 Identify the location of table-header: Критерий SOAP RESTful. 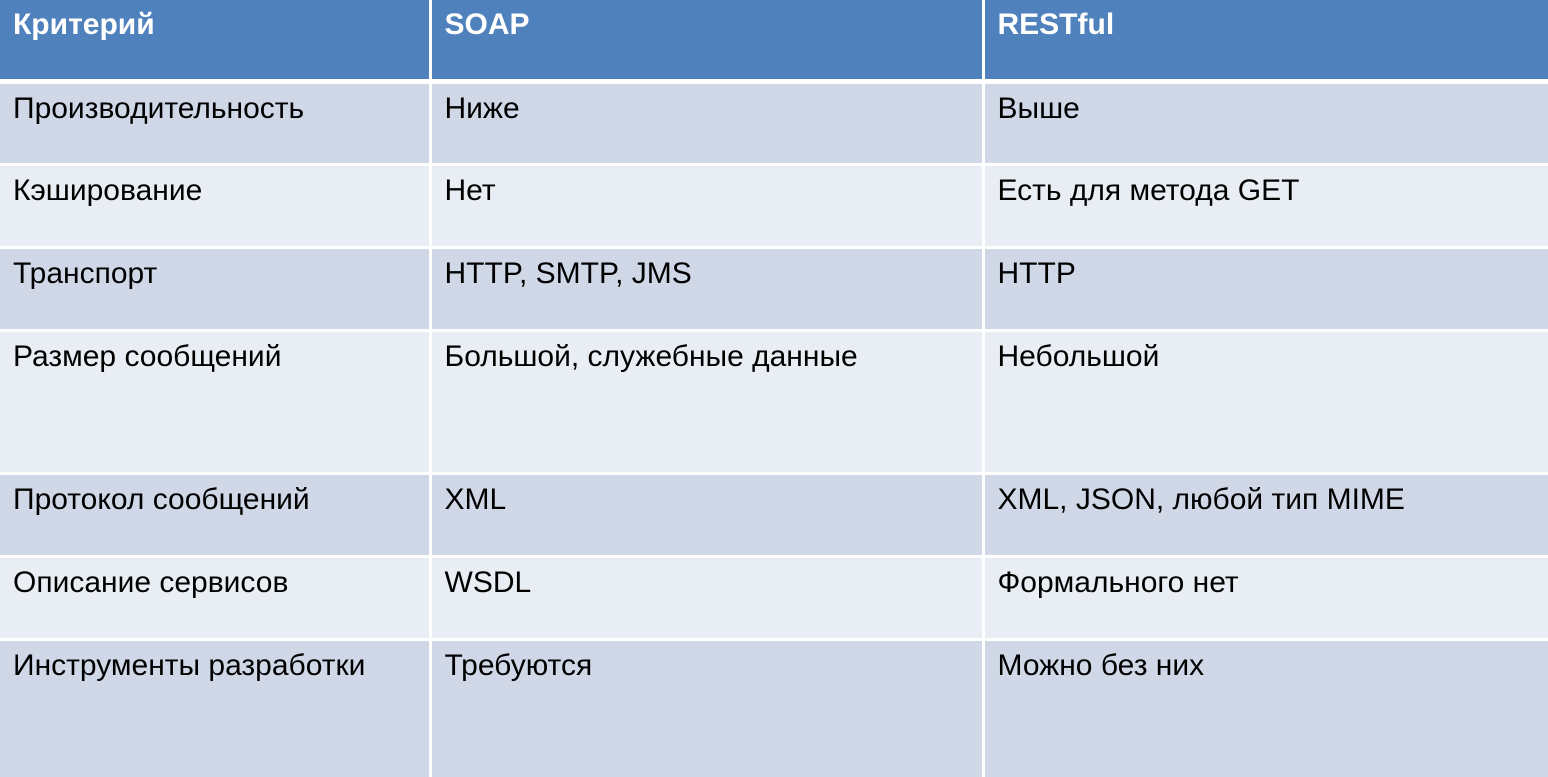
(774, 42).